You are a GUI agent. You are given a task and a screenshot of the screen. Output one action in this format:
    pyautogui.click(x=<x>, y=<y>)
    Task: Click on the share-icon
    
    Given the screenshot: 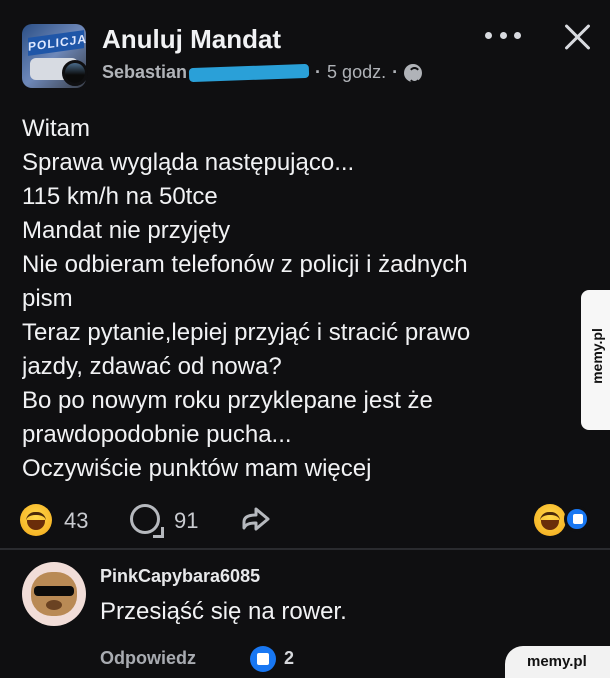 What is the action you would take?
    pyautogui.click(x=256, y=519)
    